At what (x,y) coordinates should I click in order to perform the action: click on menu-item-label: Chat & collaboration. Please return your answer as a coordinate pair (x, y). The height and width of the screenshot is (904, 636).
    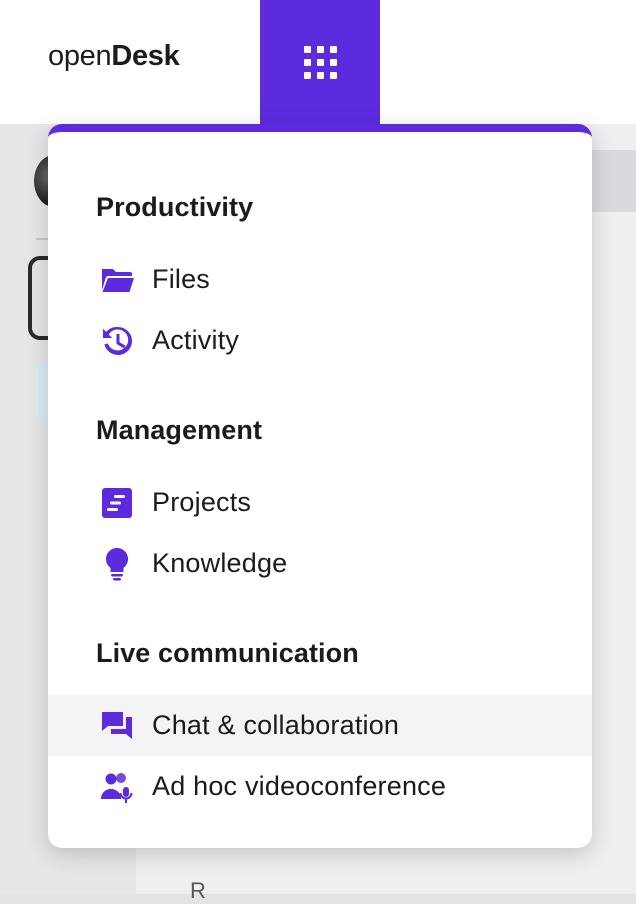
    Looking at the image, I should click on (276, 725).